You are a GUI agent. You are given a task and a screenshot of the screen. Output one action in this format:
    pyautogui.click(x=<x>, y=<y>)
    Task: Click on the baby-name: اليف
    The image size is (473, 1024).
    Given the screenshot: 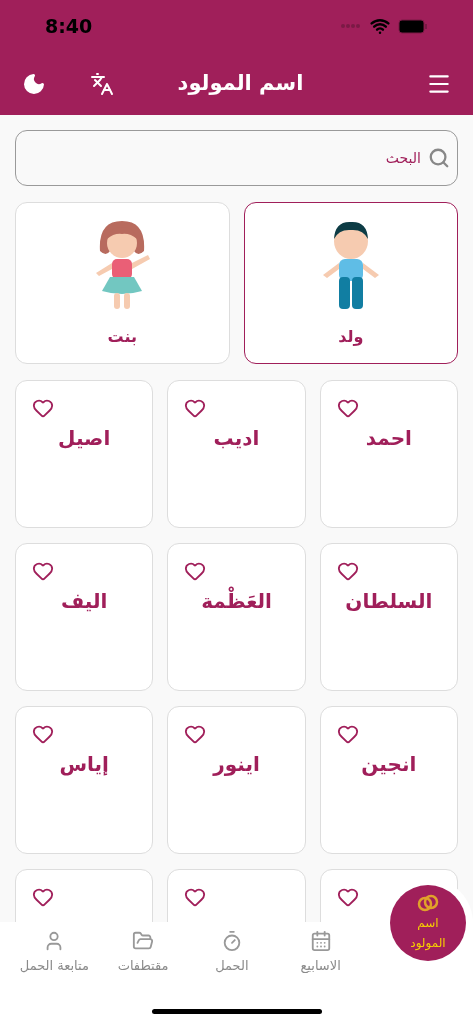 What is the action you would take?
    pyautogui.click(x=84, y=601)
    